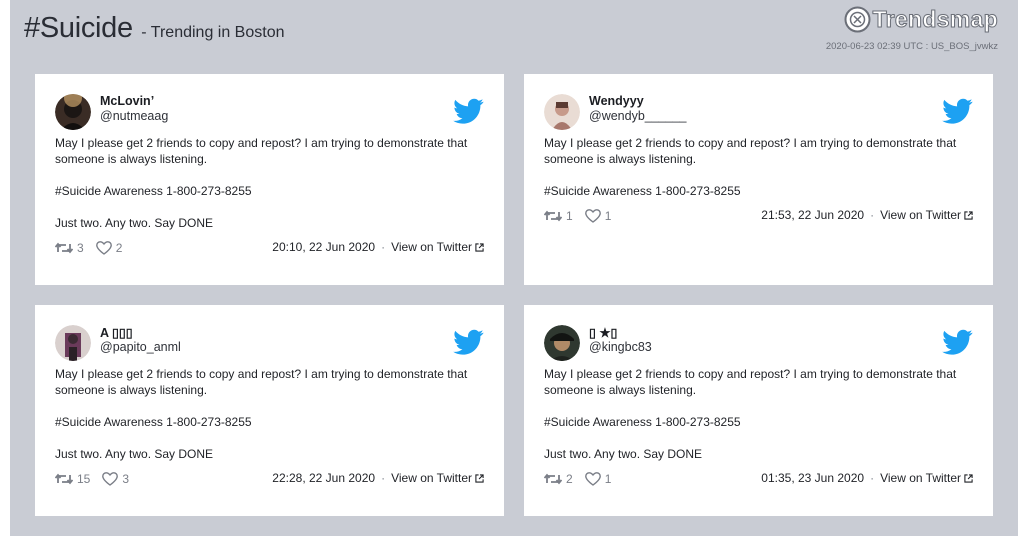  What do you see at coordinates (213, 32) in the screenshot?
I see `location-subtitle: - Trending in Boston` at bounding box center [213, 32].